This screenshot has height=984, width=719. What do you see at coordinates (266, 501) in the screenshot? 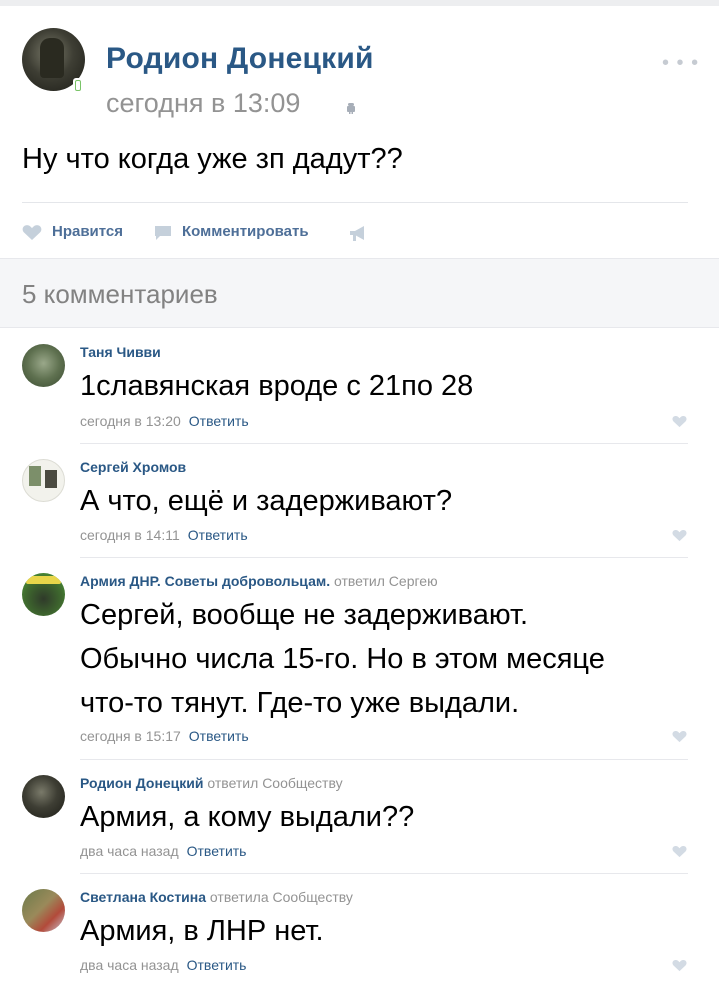
I see `comment-text: А что, ещё и задерживают?` at bounding box center [266, 501].